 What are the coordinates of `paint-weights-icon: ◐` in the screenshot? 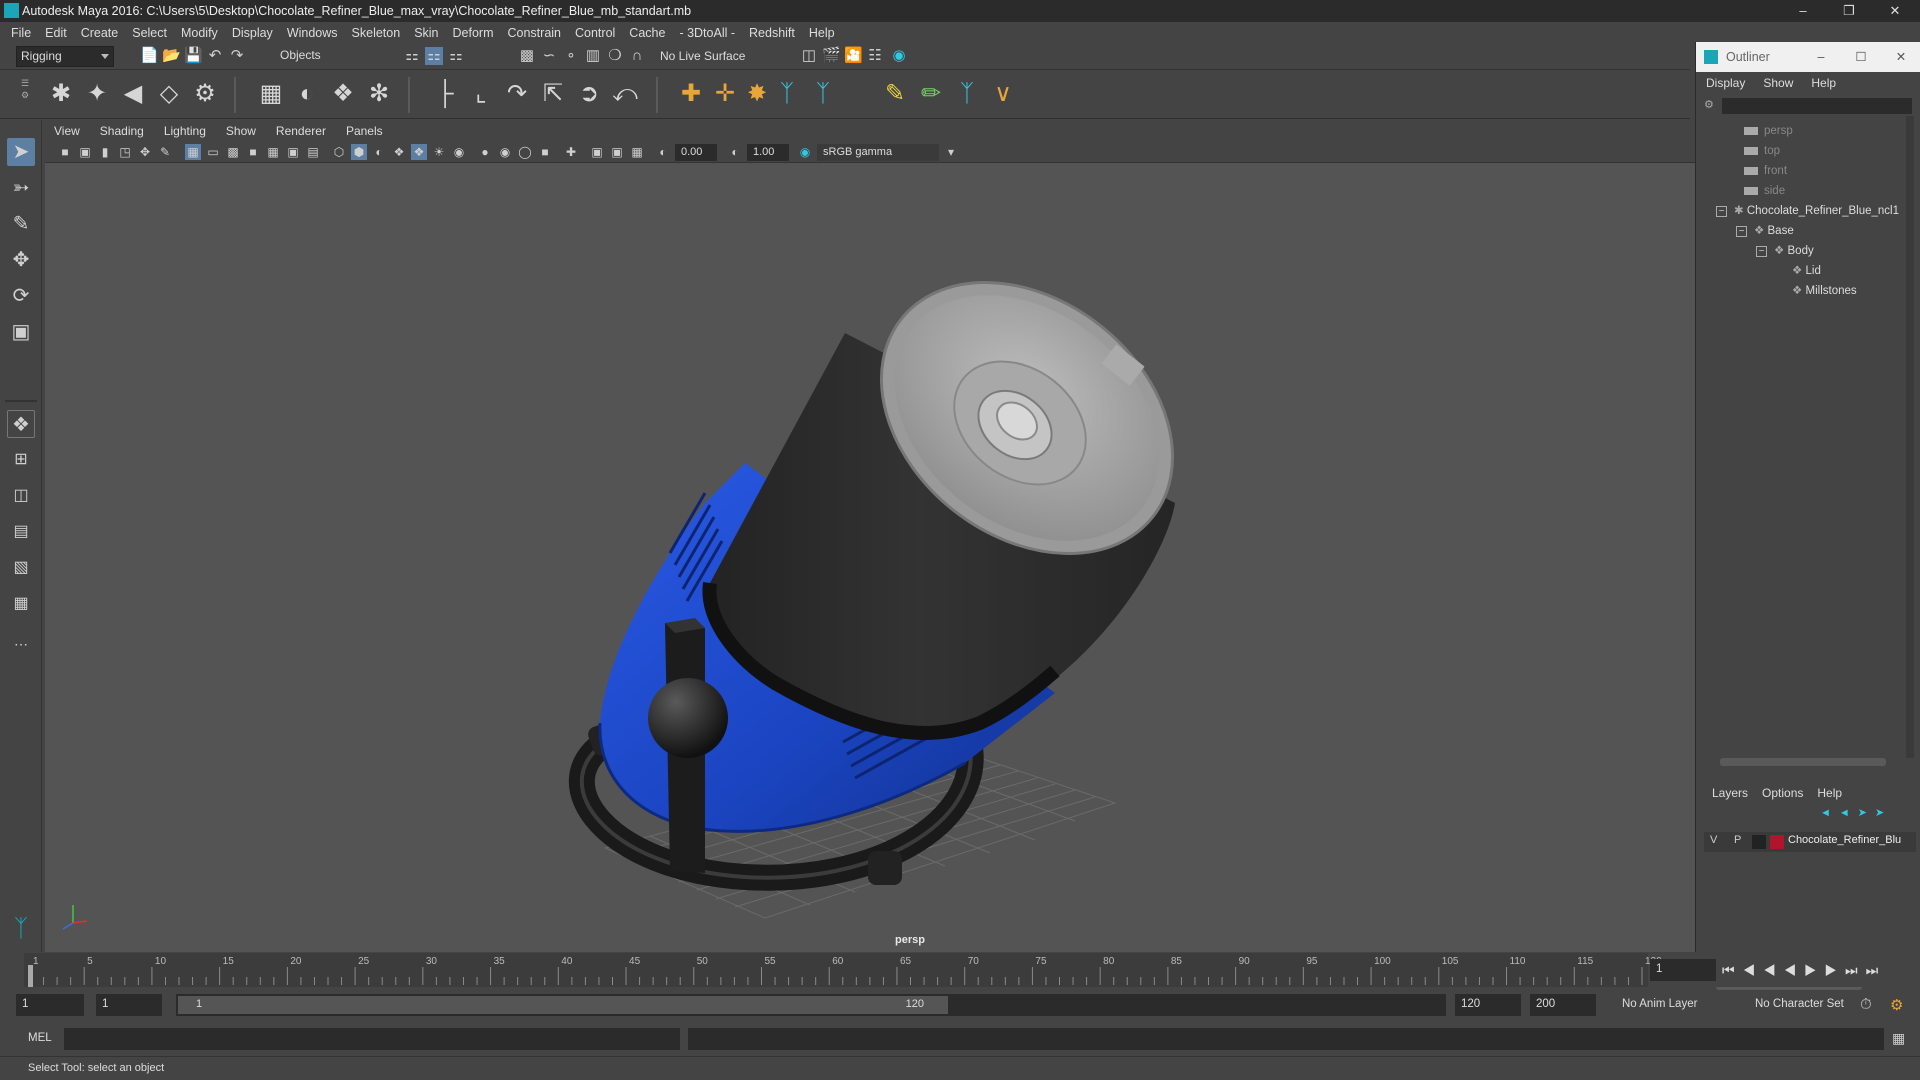 It's located at (307, 94).